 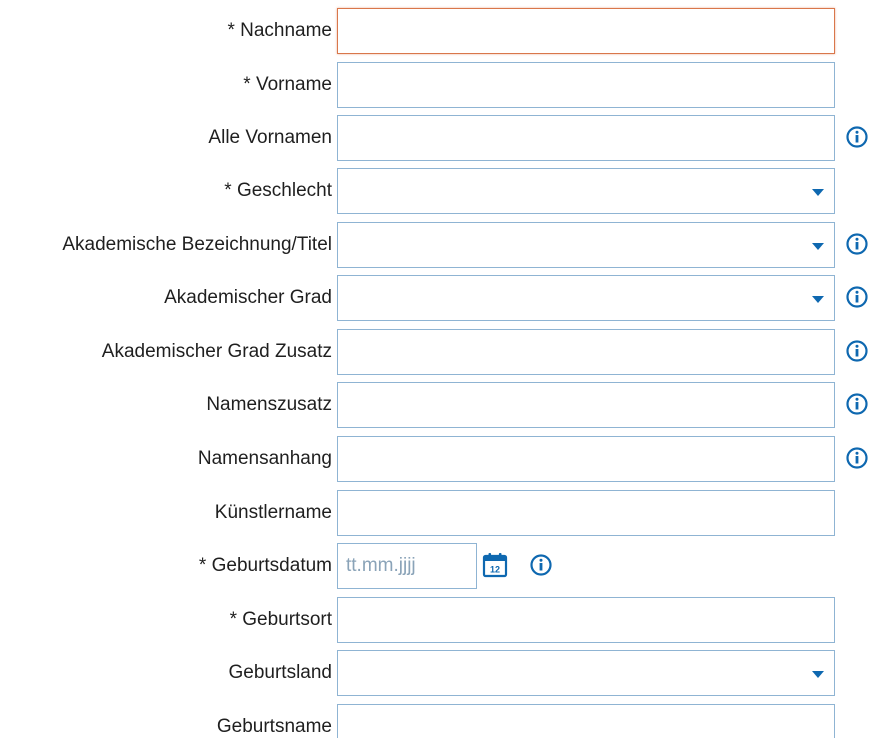 I want to click on namensanhang-label: Namensanhang, so click(x=264, y=458).